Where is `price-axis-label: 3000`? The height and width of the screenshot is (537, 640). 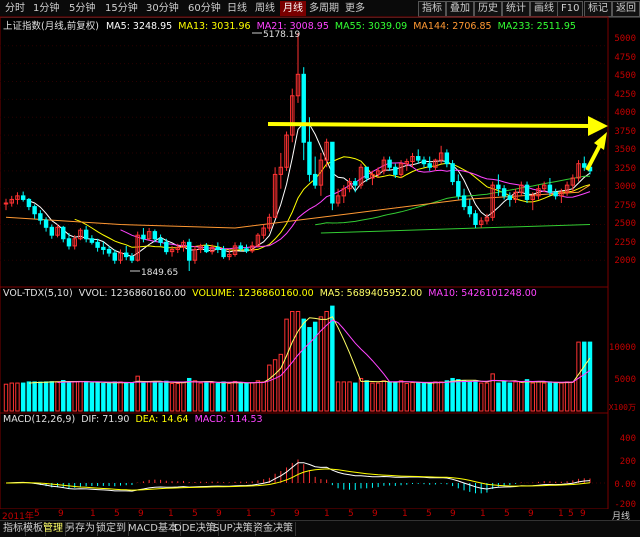 price-axis-label: 3000 is located at coordinates (625, 187).